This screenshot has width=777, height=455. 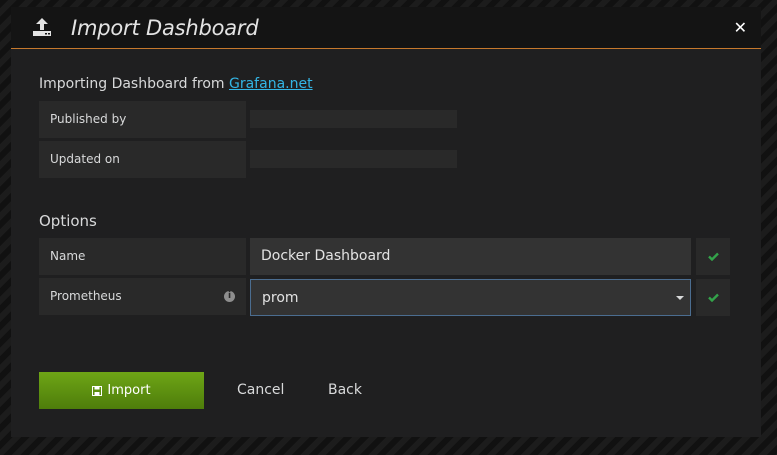 I want to click on datasource-valid-indicator, so click(x=713, y=297).